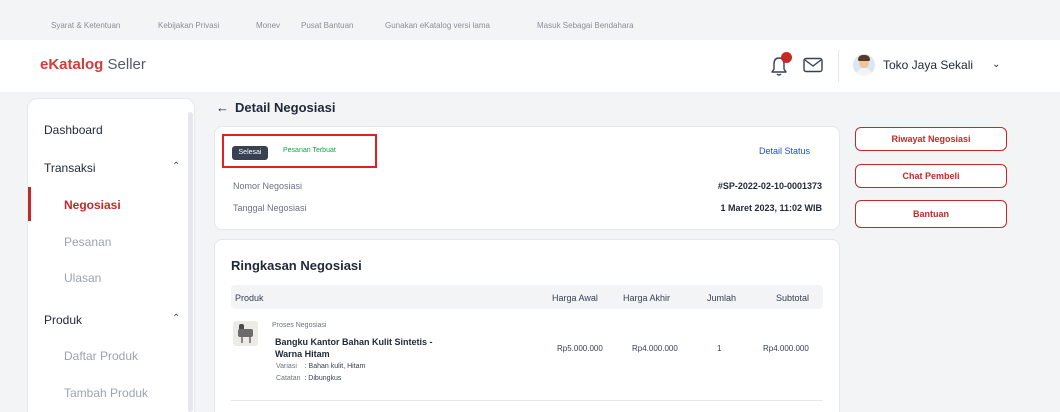 This screenshot has width=1060, height=412. I want to click on column-jumlah: Jumlah, so click(722, 298).